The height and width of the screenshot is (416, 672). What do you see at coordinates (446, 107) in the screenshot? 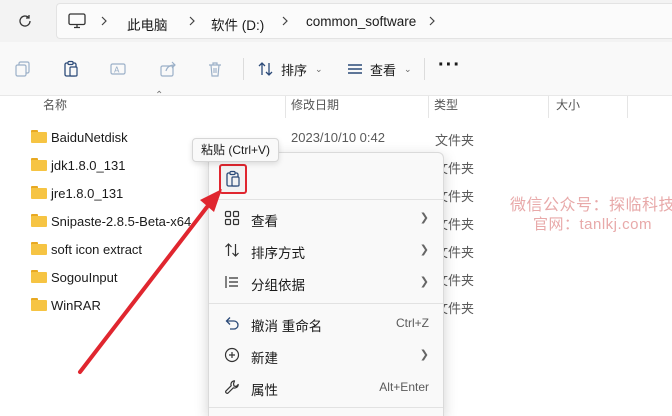
I see `column-header-type: 类型` at bounding box center [446, 107].